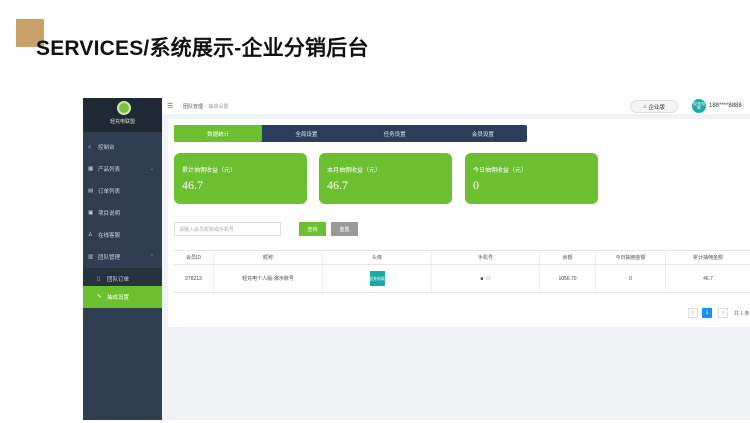 The height and width of the screenshot is (423, 750). I want to click on team-icon: ▥, so click(91, 256).